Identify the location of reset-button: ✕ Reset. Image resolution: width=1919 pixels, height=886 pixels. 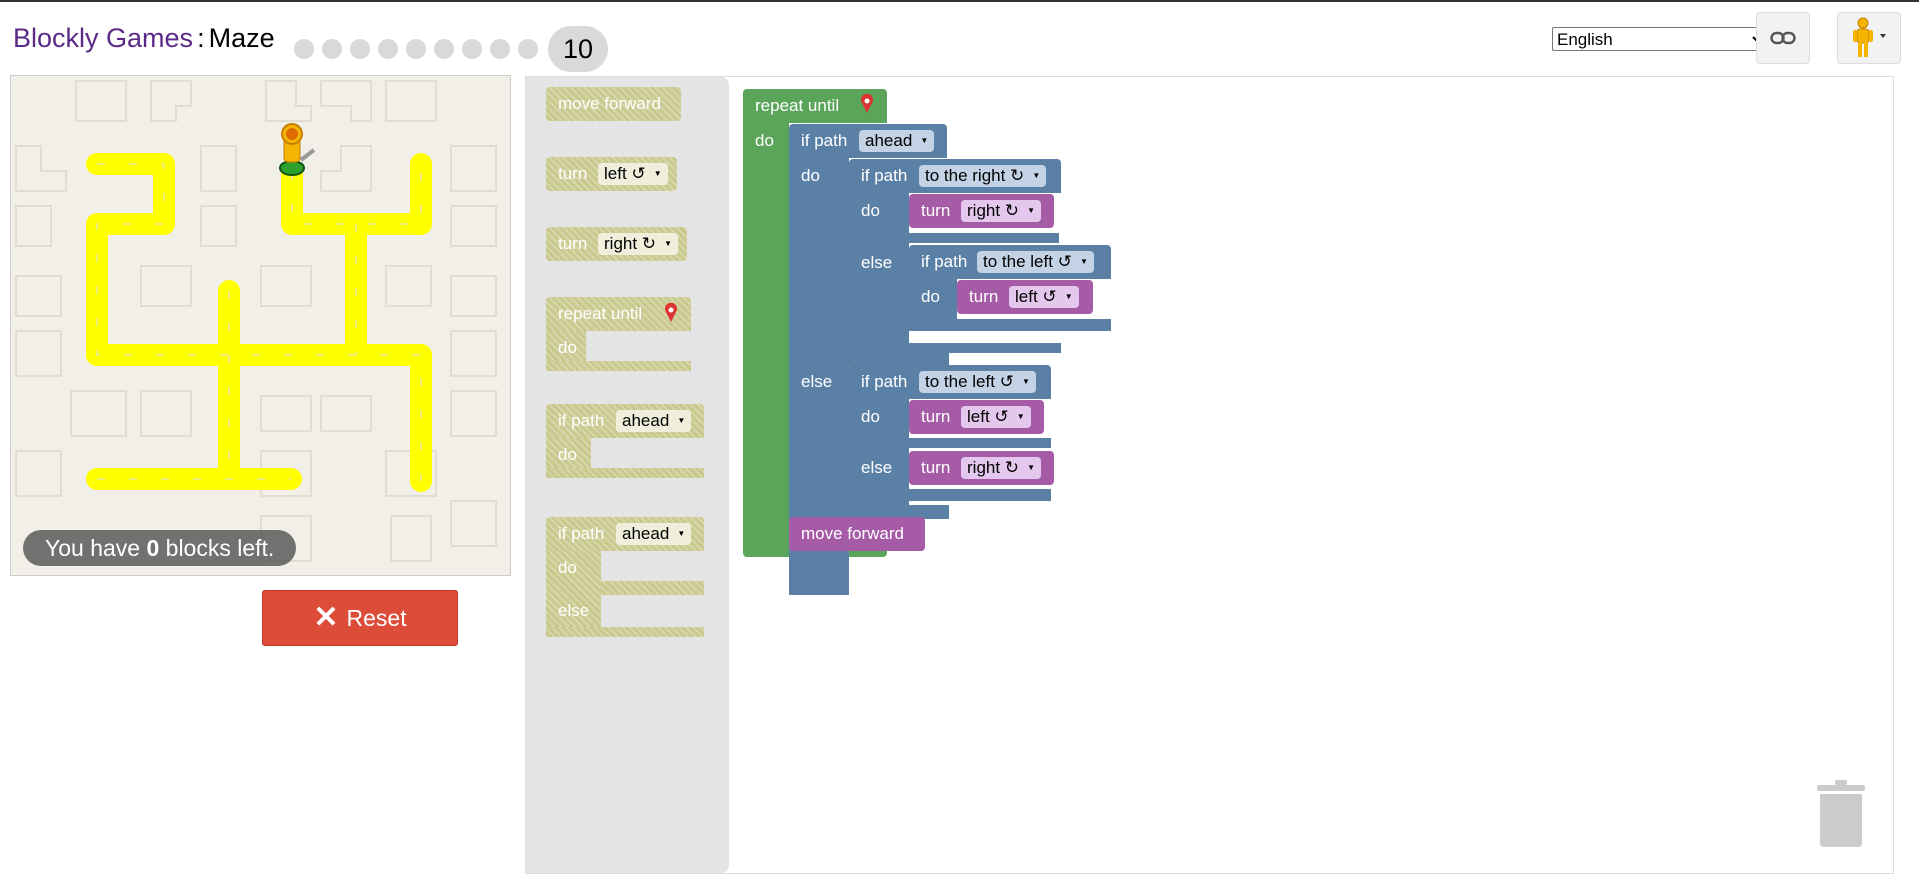
(360, 618).